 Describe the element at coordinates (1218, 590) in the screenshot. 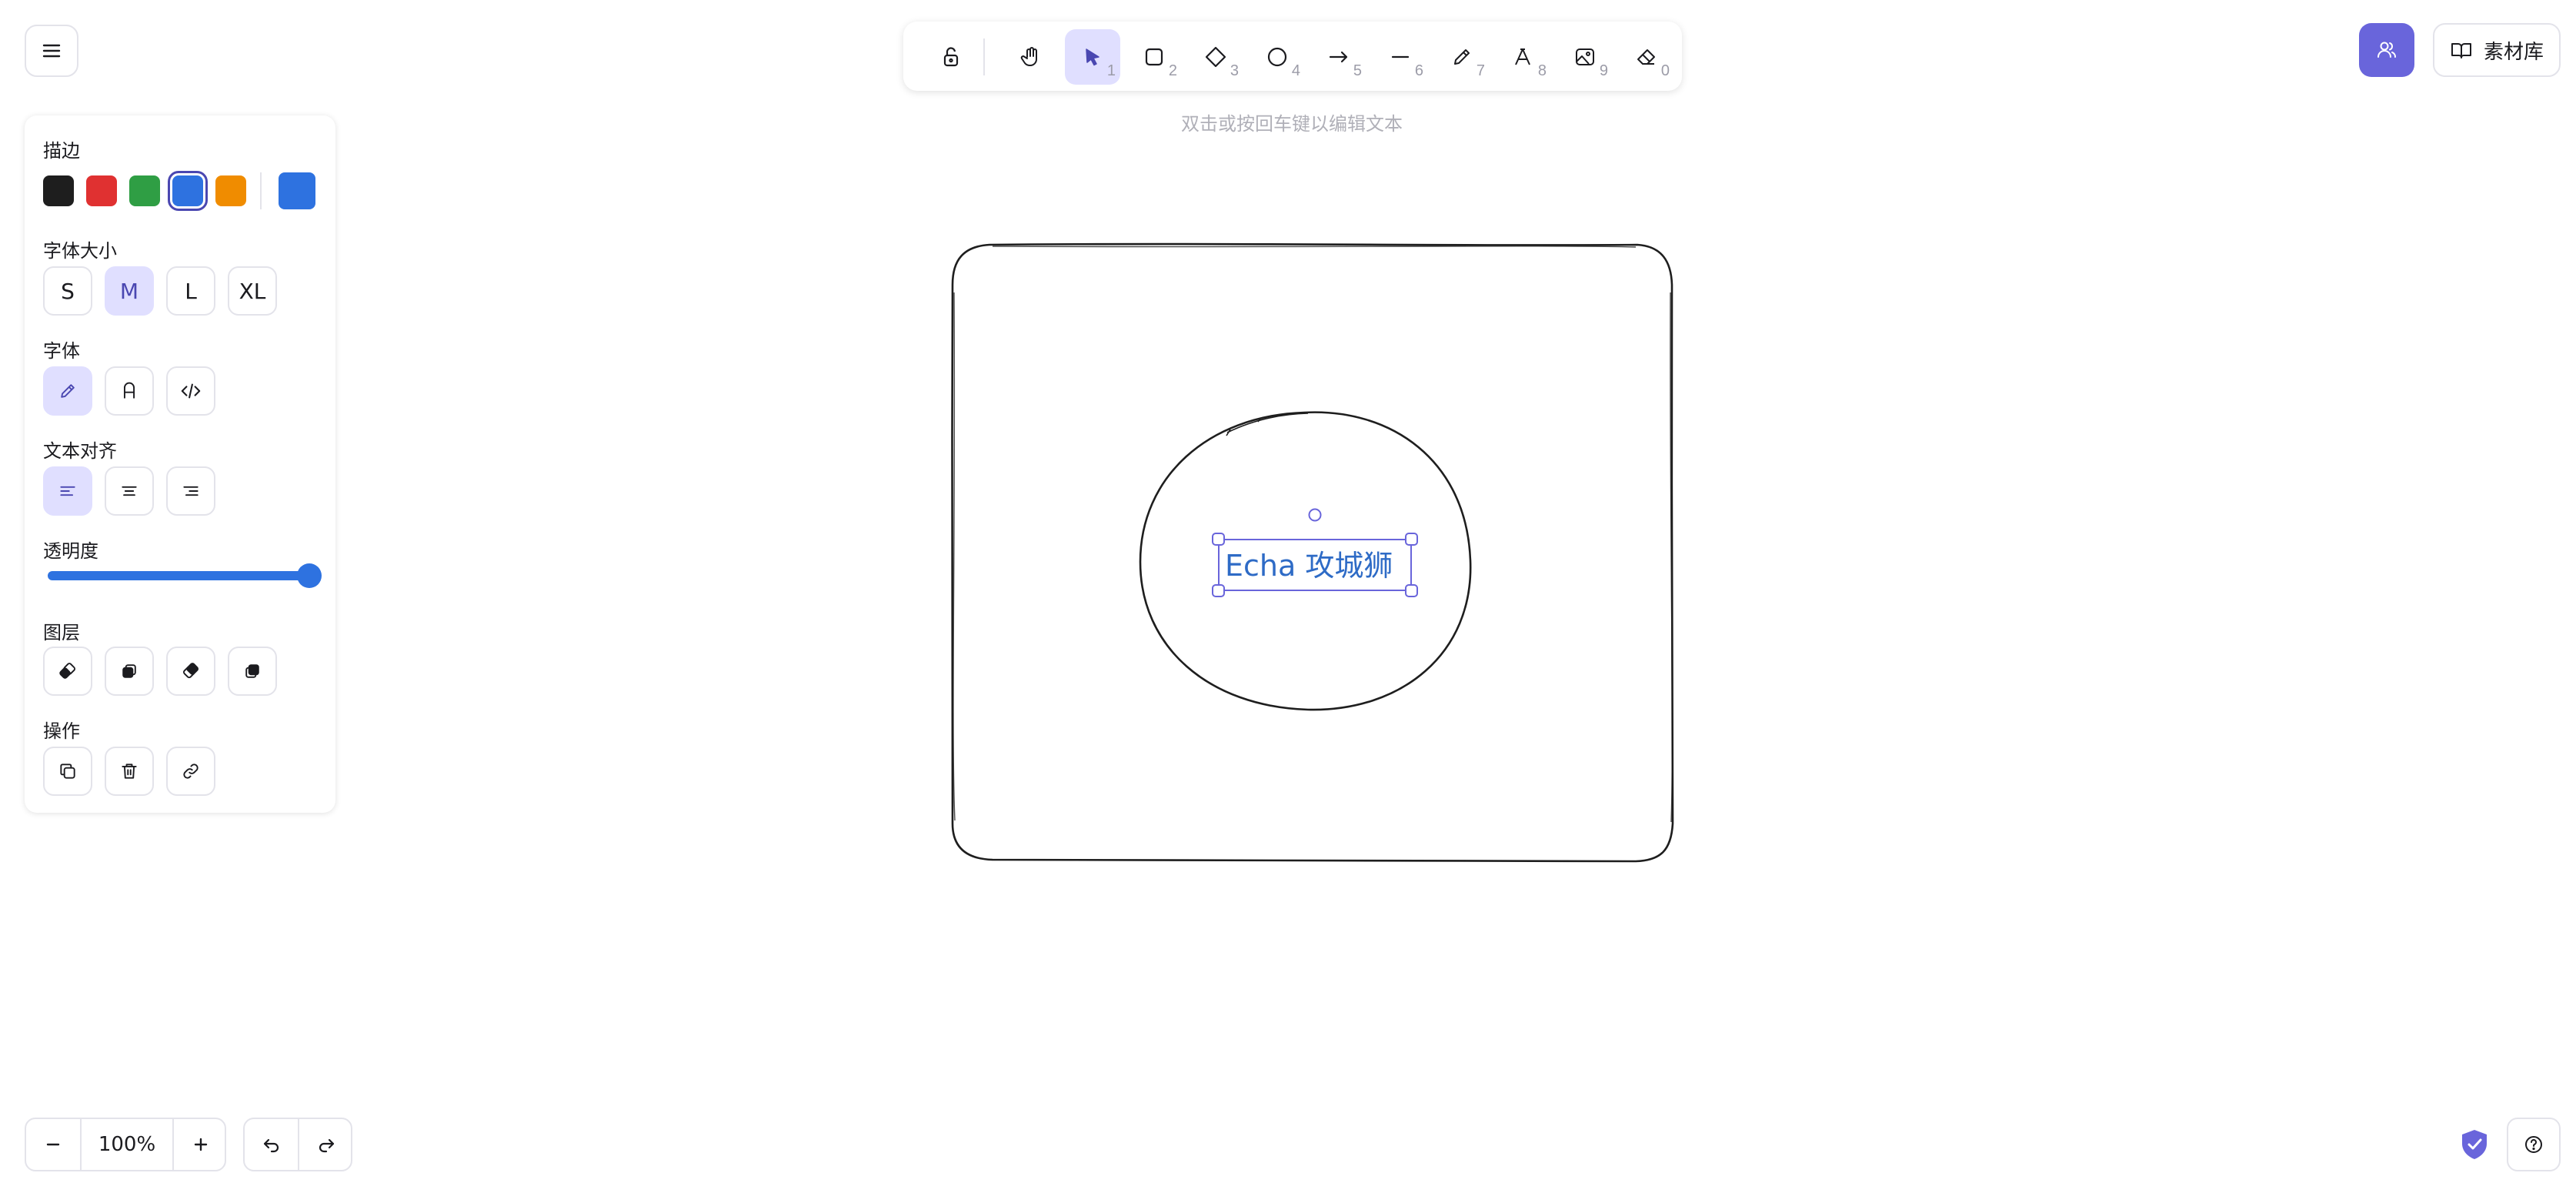

I see `resize-handle-sw` at that location.